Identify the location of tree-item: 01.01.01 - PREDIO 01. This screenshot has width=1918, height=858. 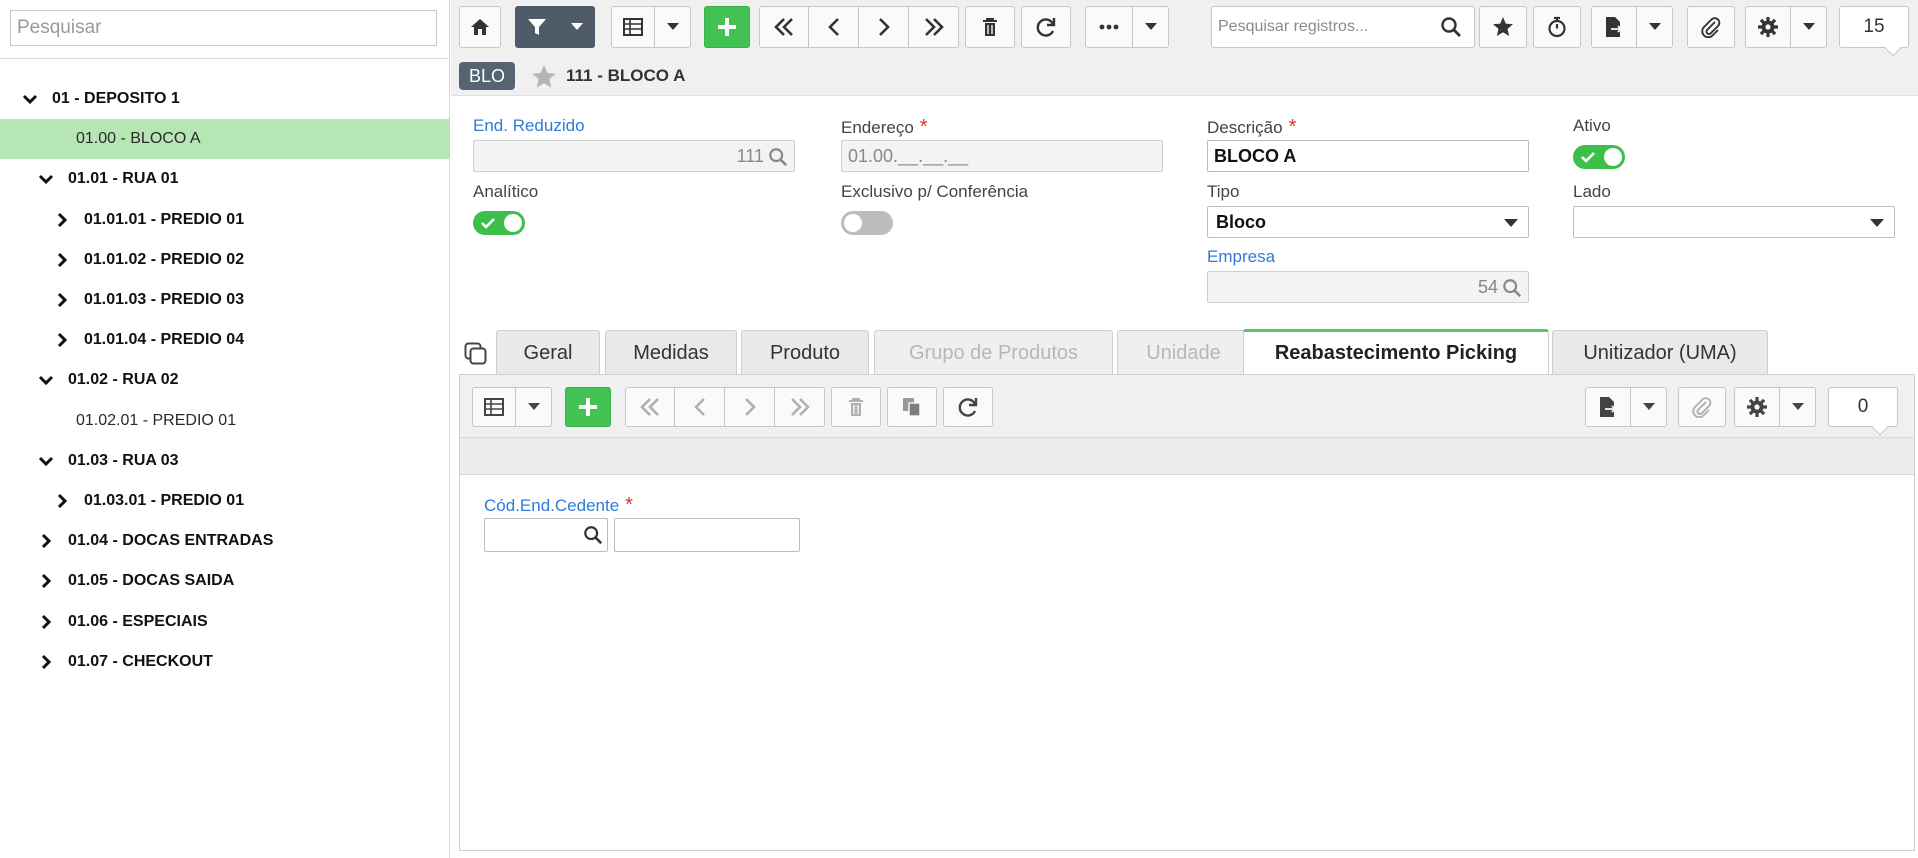
(225, 220).